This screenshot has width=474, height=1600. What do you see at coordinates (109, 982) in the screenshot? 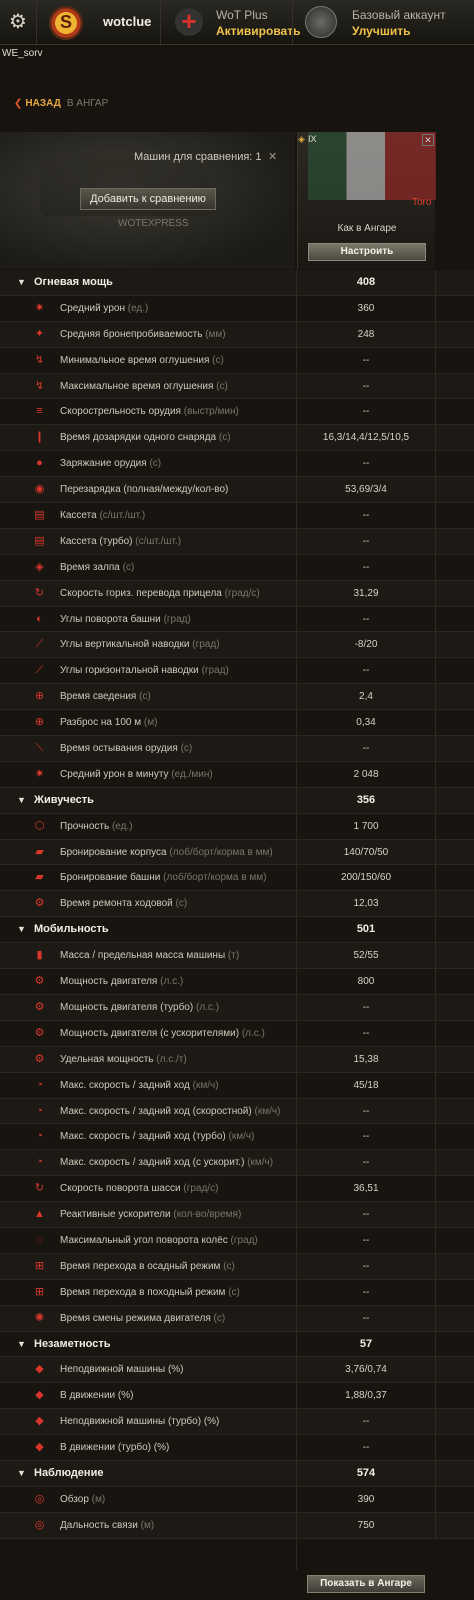
I see `stat-name: Мощность двигателя` at bounding box center [109, 982].